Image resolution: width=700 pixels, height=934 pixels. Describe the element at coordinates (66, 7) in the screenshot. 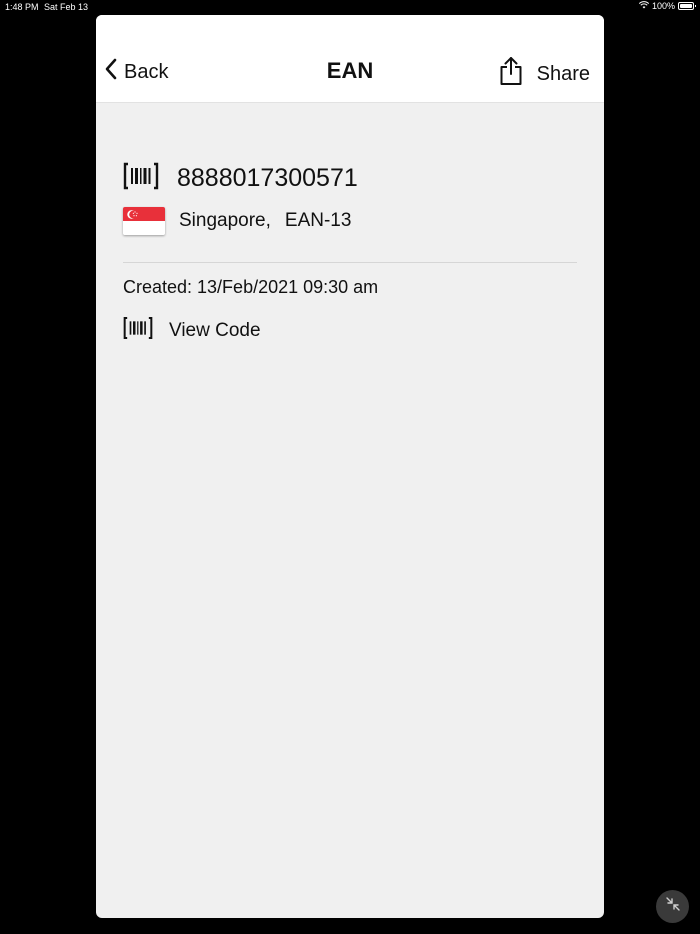

I see `status-date: Sat Feb 13` at that location.